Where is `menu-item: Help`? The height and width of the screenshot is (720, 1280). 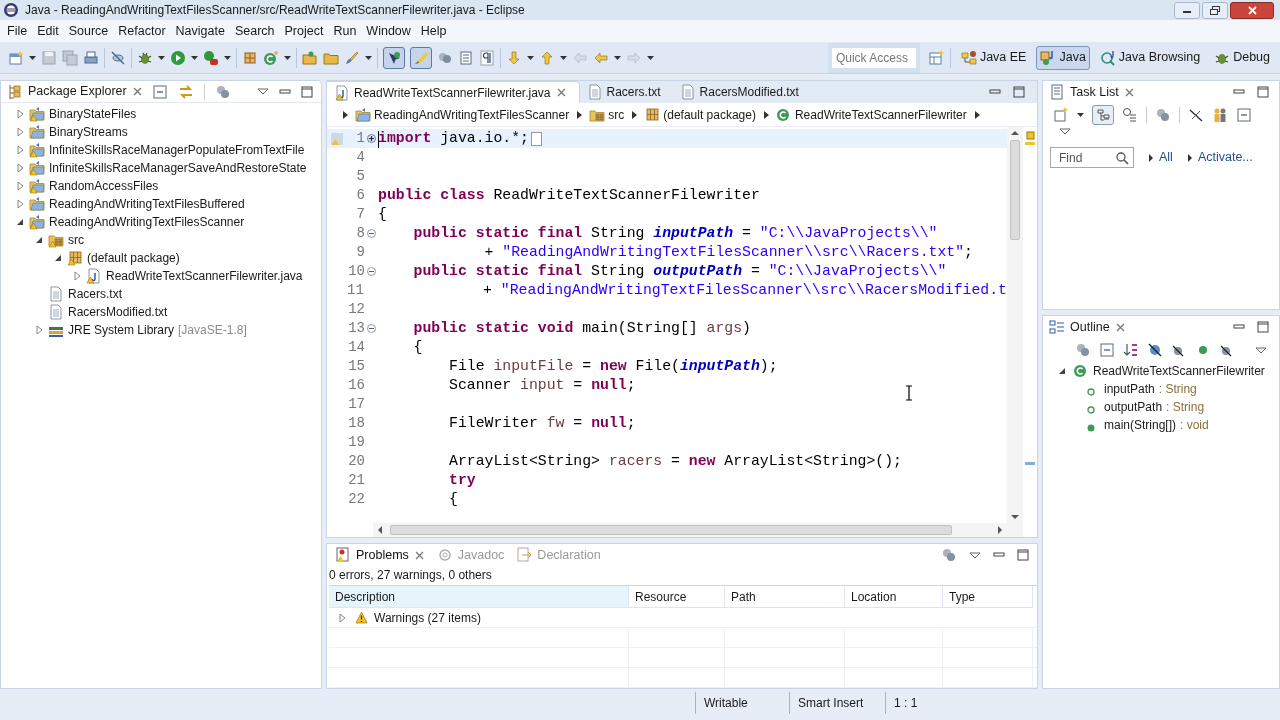 menu-item: Help is located at coordinates (433, 31).